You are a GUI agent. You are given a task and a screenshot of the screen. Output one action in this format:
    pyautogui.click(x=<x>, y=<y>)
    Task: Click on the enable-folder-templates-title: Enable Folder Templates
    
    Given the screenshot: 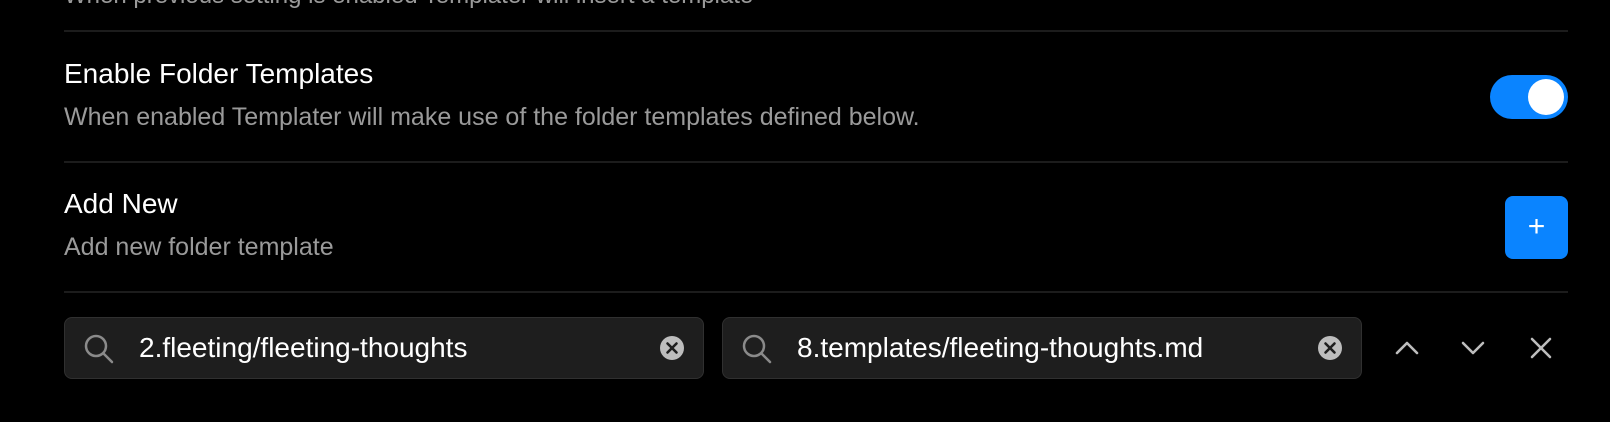 What is the action you would take?
    pyautogui.click(x=219, y=73)
    